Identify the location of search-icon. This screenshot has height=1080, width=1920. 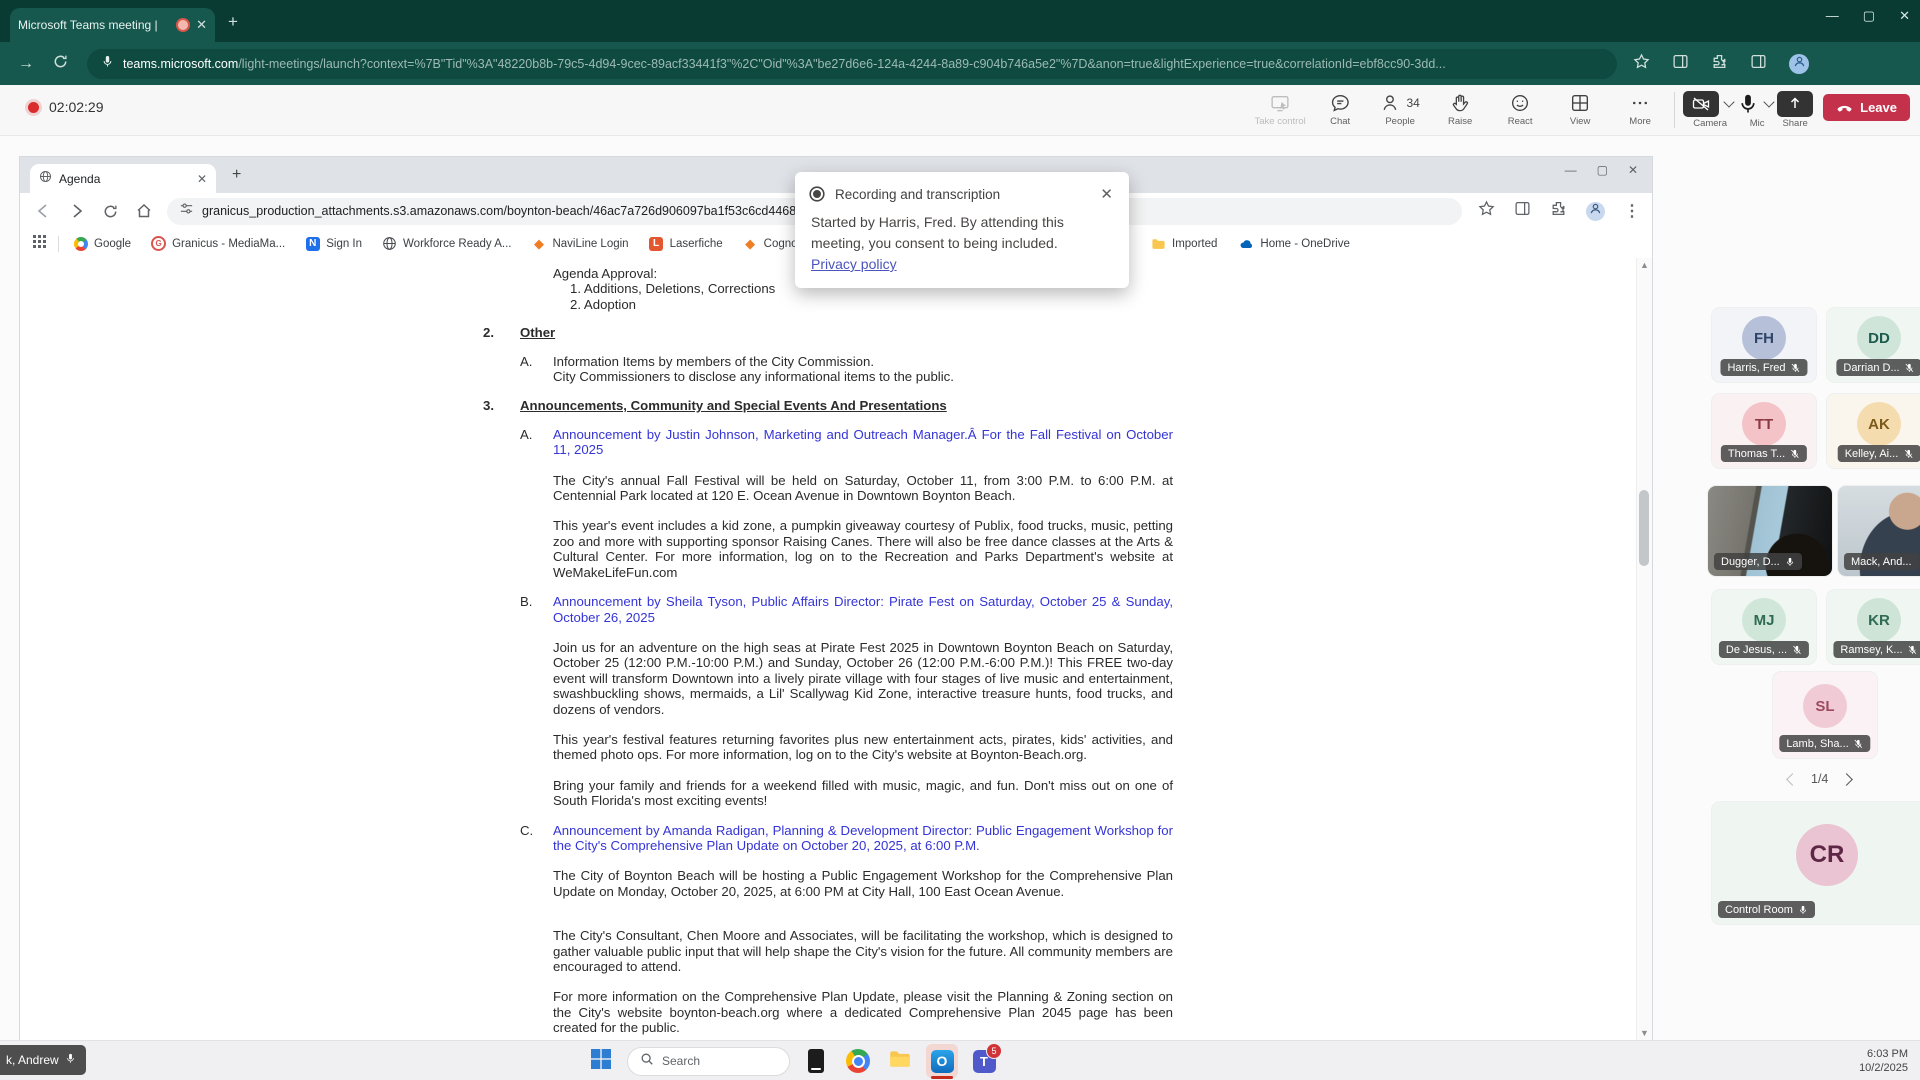
(647, 1061).